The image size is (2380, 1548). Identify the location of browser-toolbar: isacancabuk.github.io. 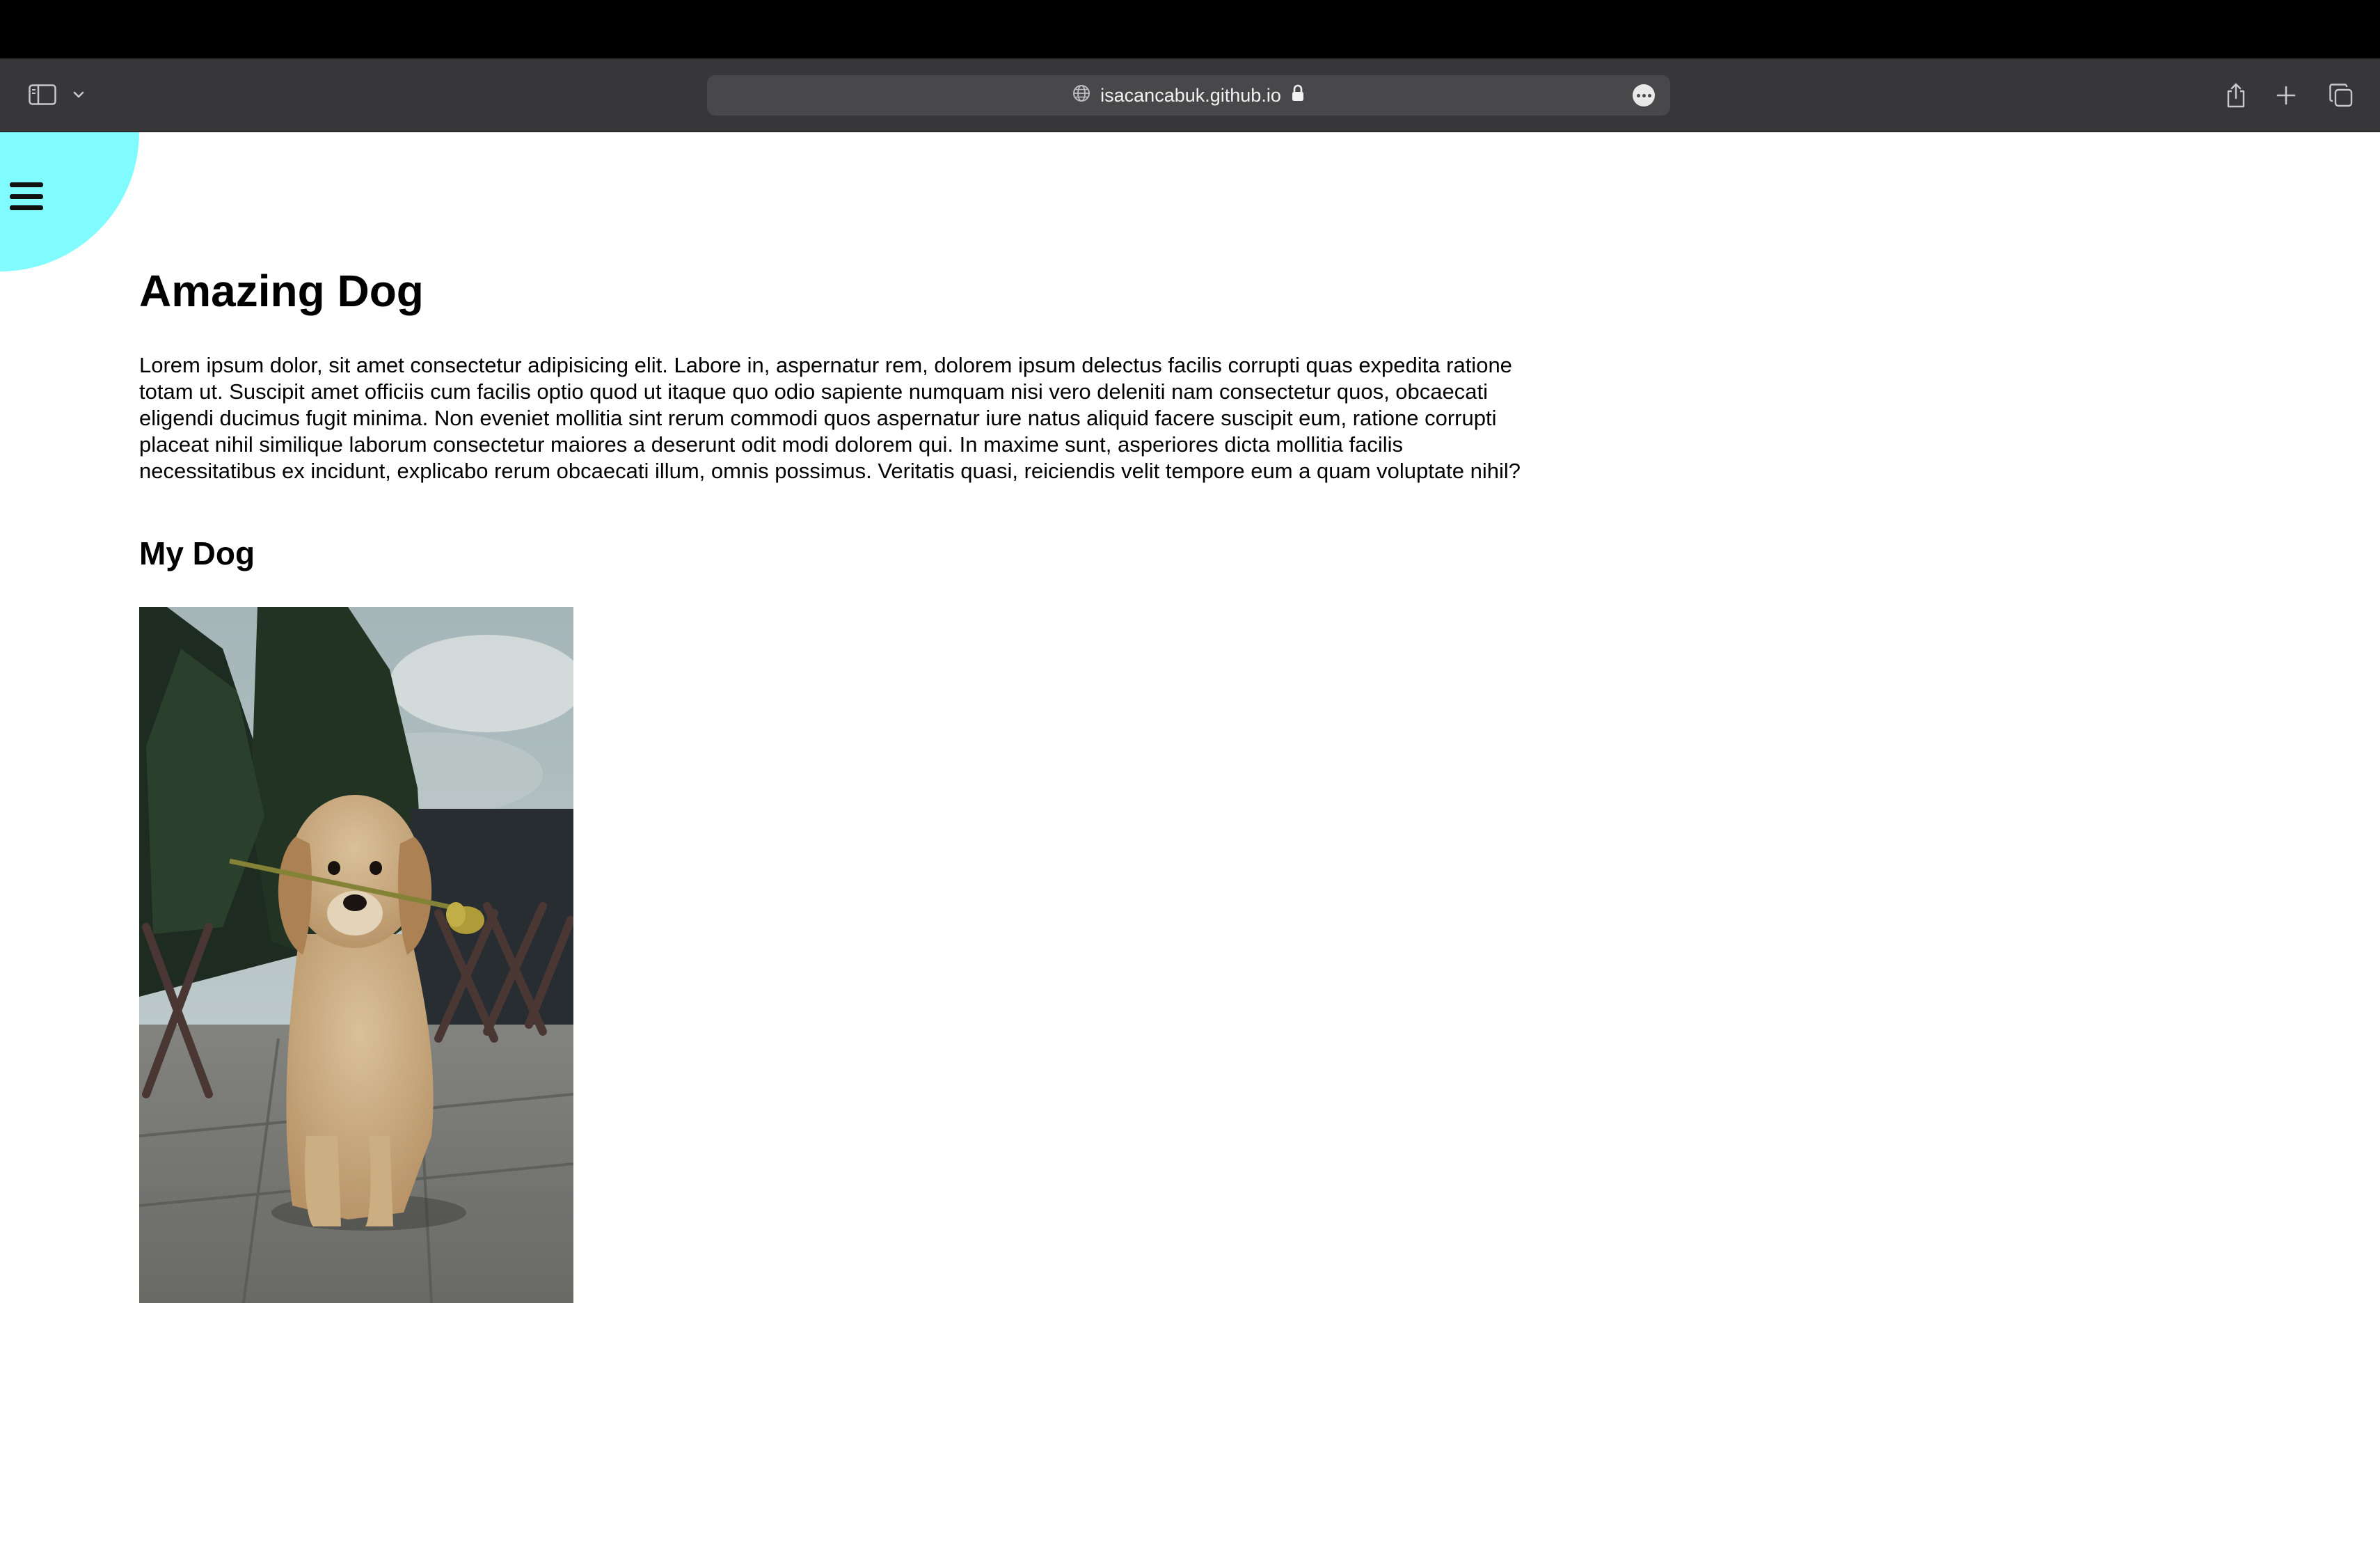
(1190, 95).